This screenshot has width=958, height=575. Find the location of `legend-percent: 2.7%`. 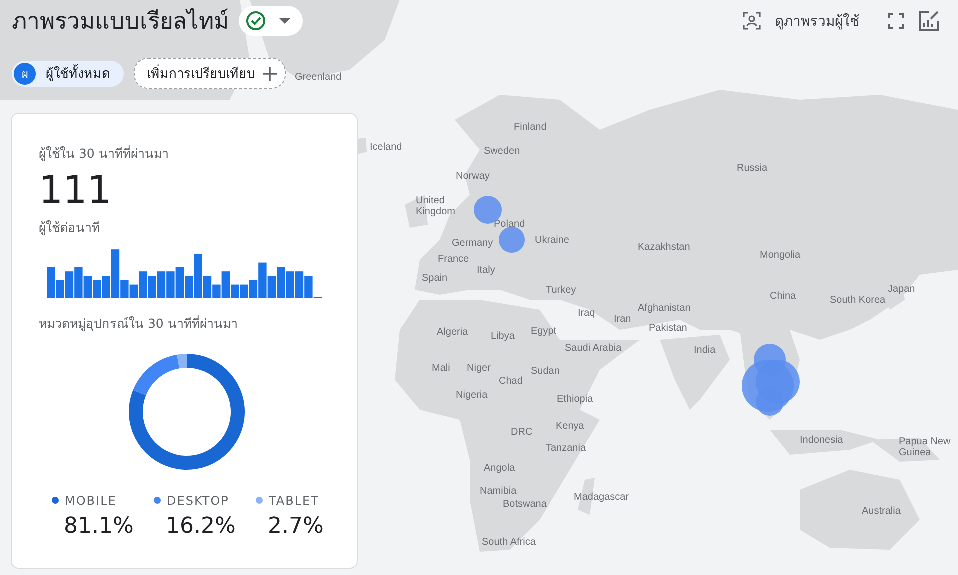

legend-percent: 2.7% is located at coordinates (296, 526).